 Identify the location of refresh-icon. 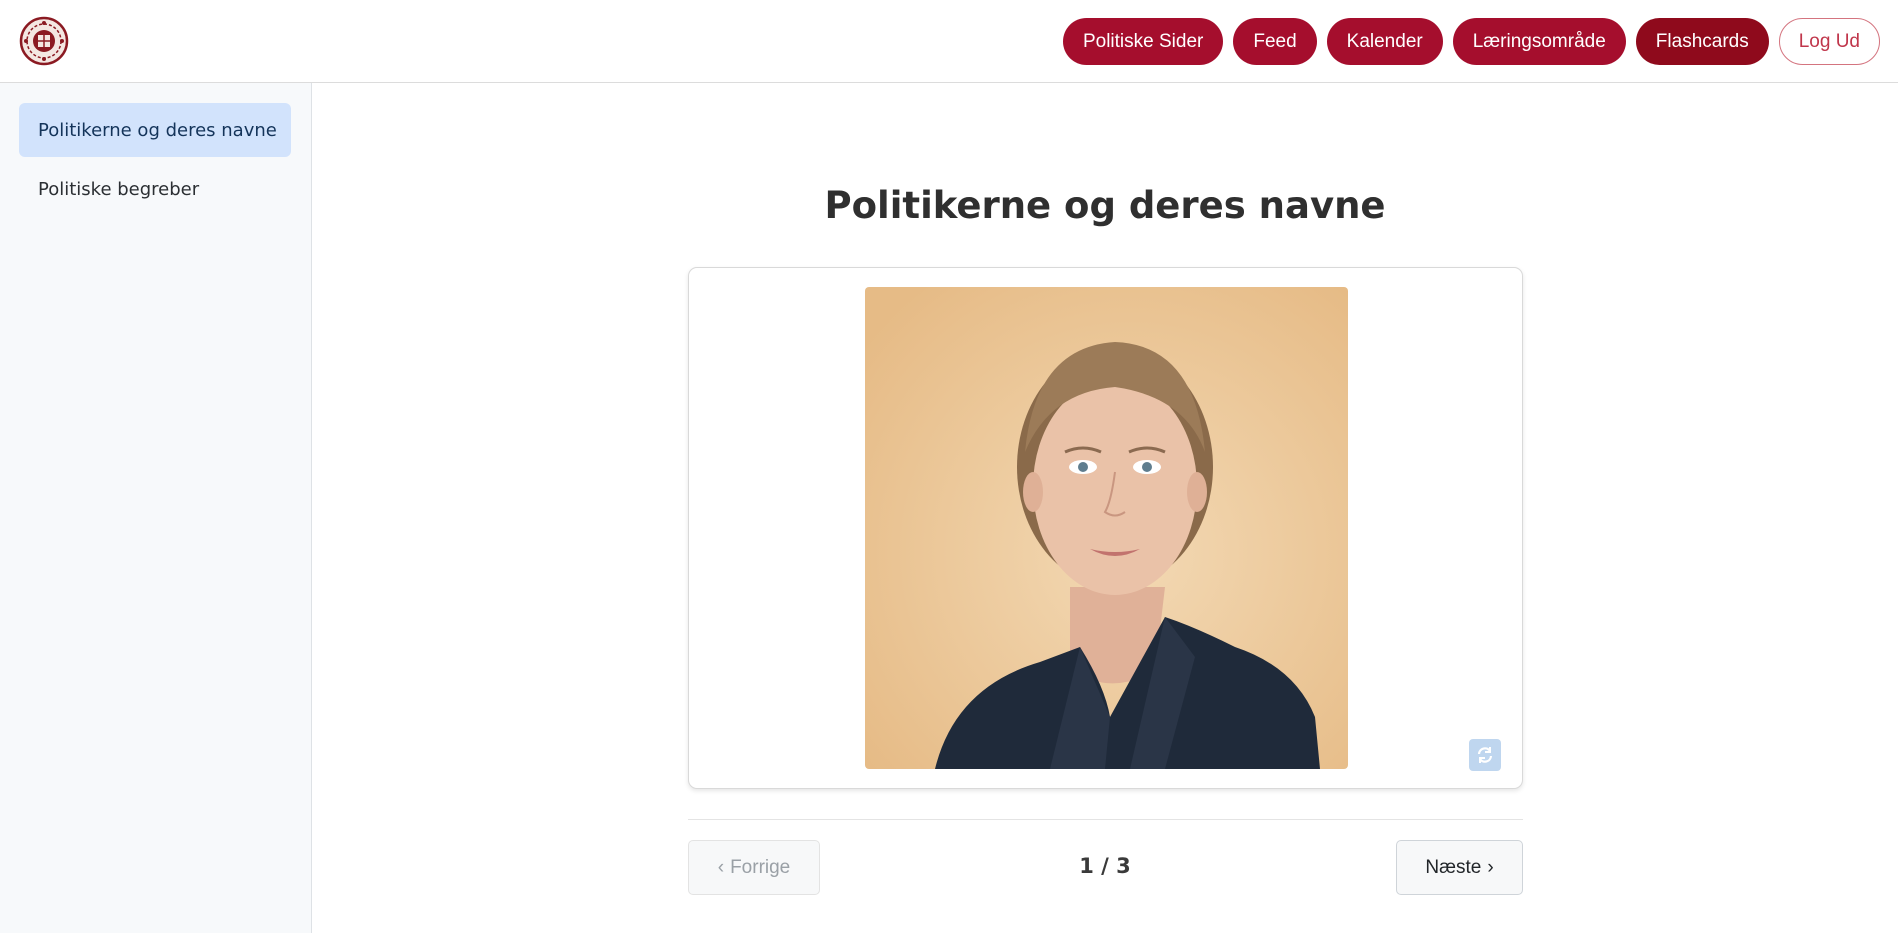
(1485, 755).